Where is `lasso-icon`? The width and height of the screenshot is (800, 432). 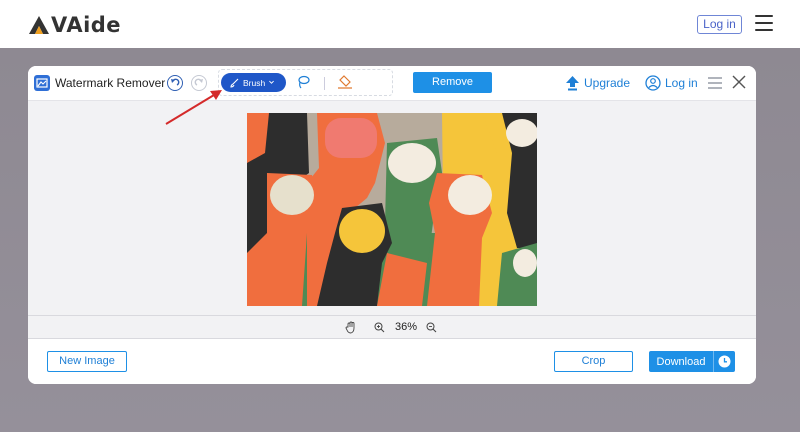
lasso-icon is located at coordinates (303, 82).